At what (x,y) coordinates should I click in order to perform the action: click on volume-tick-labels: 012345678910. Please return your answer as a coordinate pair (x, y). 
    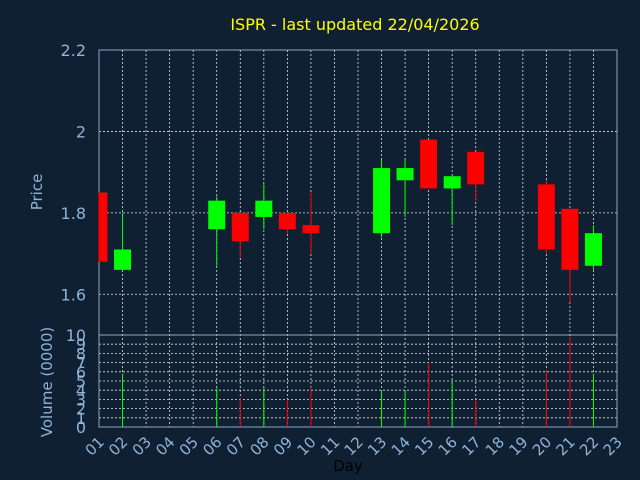
    Looking at the image, I should click on (76, 381).